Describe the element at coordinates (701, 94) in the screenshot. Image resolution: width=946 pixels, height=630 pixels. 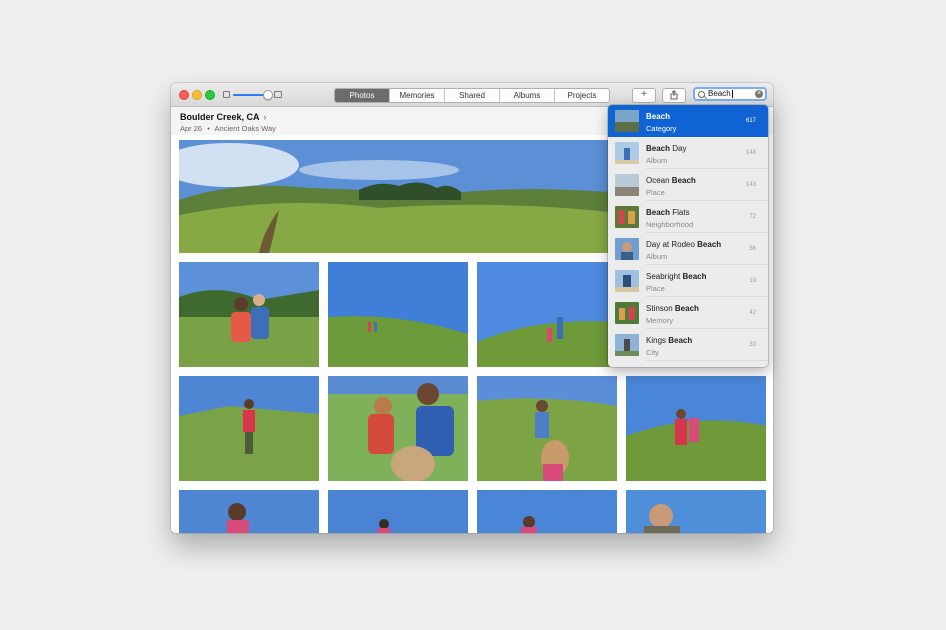
I see `search-icon` at that location.